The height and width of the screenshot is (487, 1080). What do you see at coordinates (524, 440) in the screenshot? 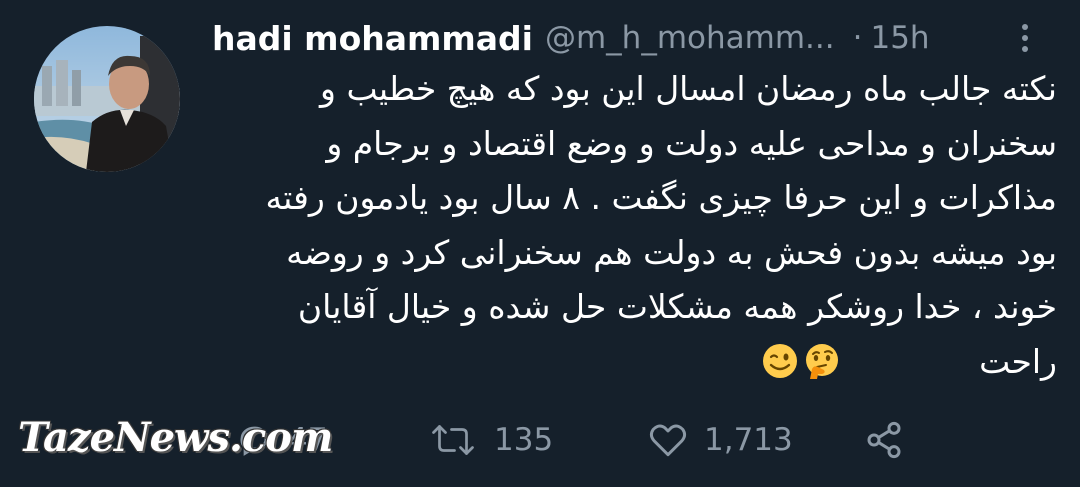
I see `retweet-count: 135` at bounding box center [524, 440].